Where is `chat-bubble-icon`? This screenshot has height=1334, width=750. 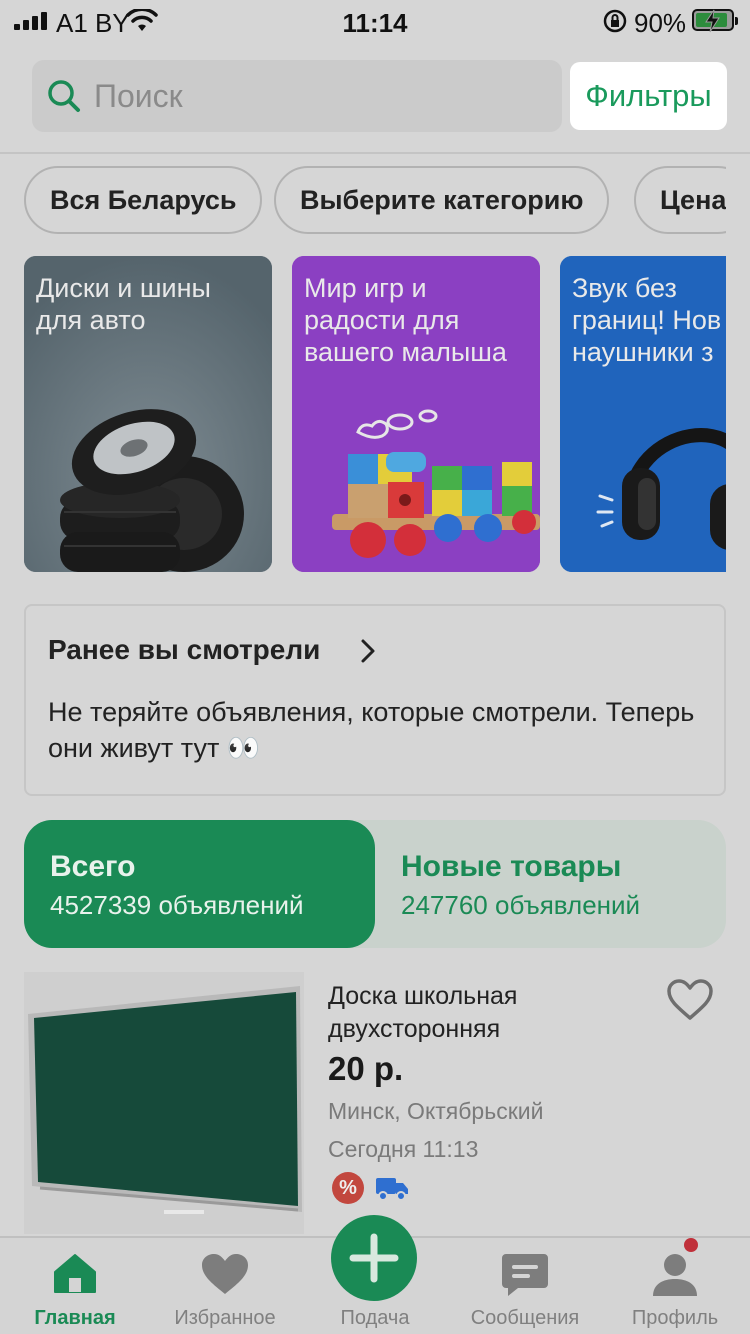 chat-bubble-icon is located at coordinates (525, 1275).